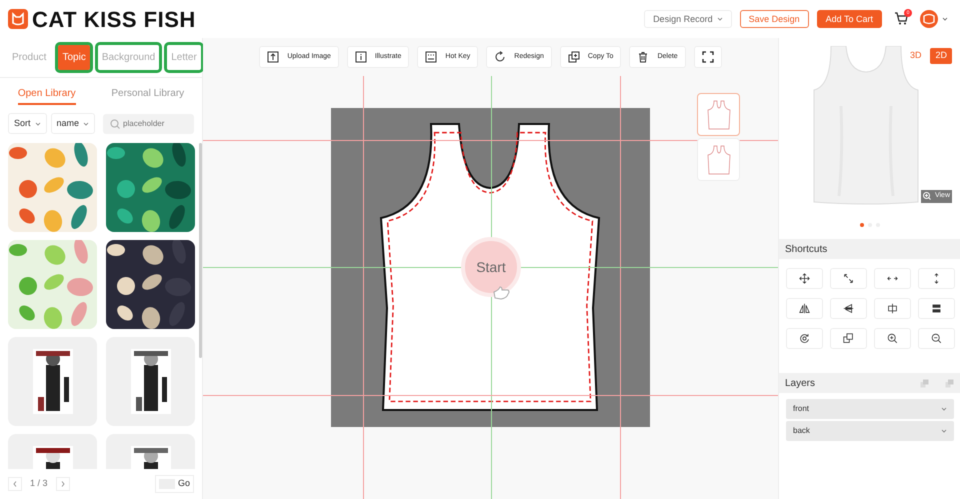 This screenshot has width=960, height=499. I want to click on flip-v-icon, so click(848, 308).